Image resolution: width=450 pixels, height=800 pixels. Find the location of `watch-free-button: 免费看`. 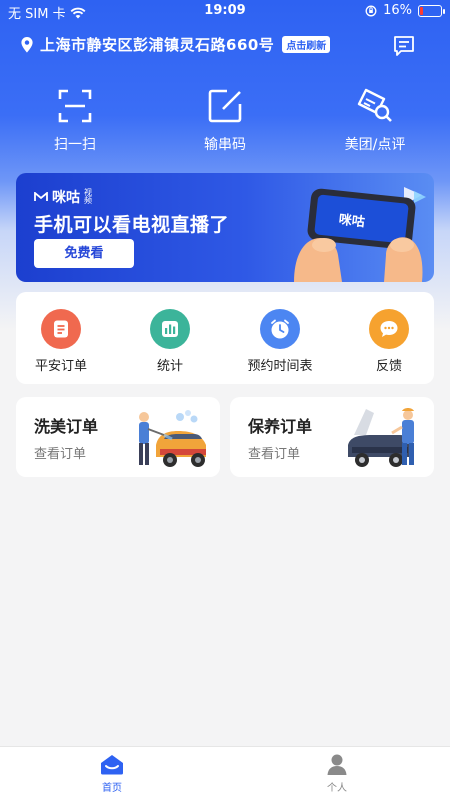

watch-free-button: 免费看 is located at coordinates (84, 253).